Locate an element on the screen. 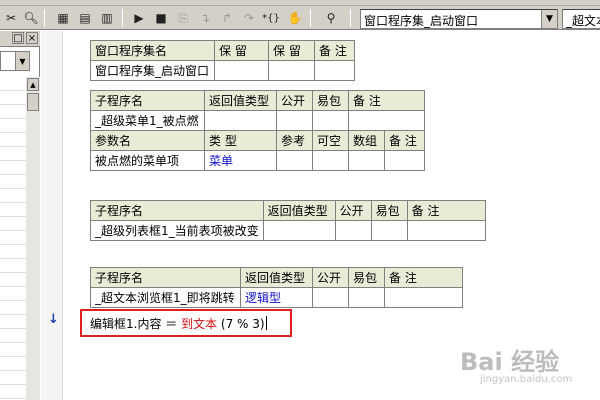  sub3-table: 子程序名 返回值类型 公开 易包 备 注 _超文本浏览框1_即将跳转 逻辑型 is located at coordinates (276, 287).